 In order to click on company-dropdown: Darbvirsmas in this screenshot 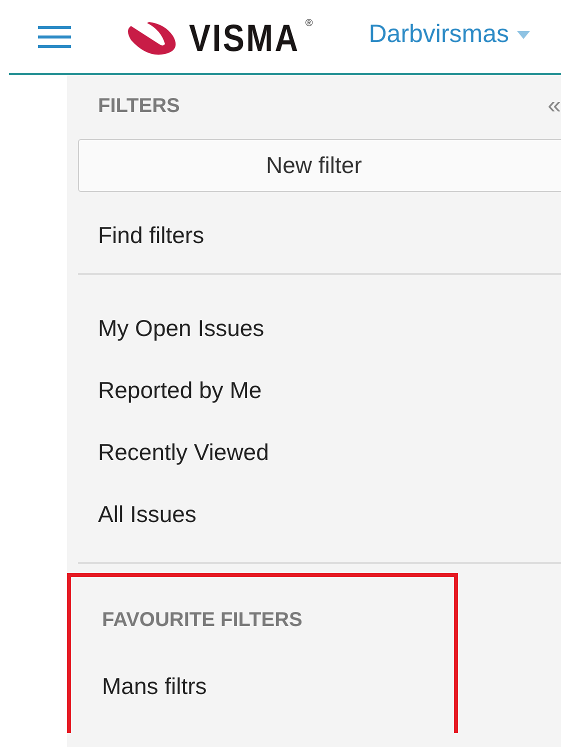, I will do `click(449, 34)`.